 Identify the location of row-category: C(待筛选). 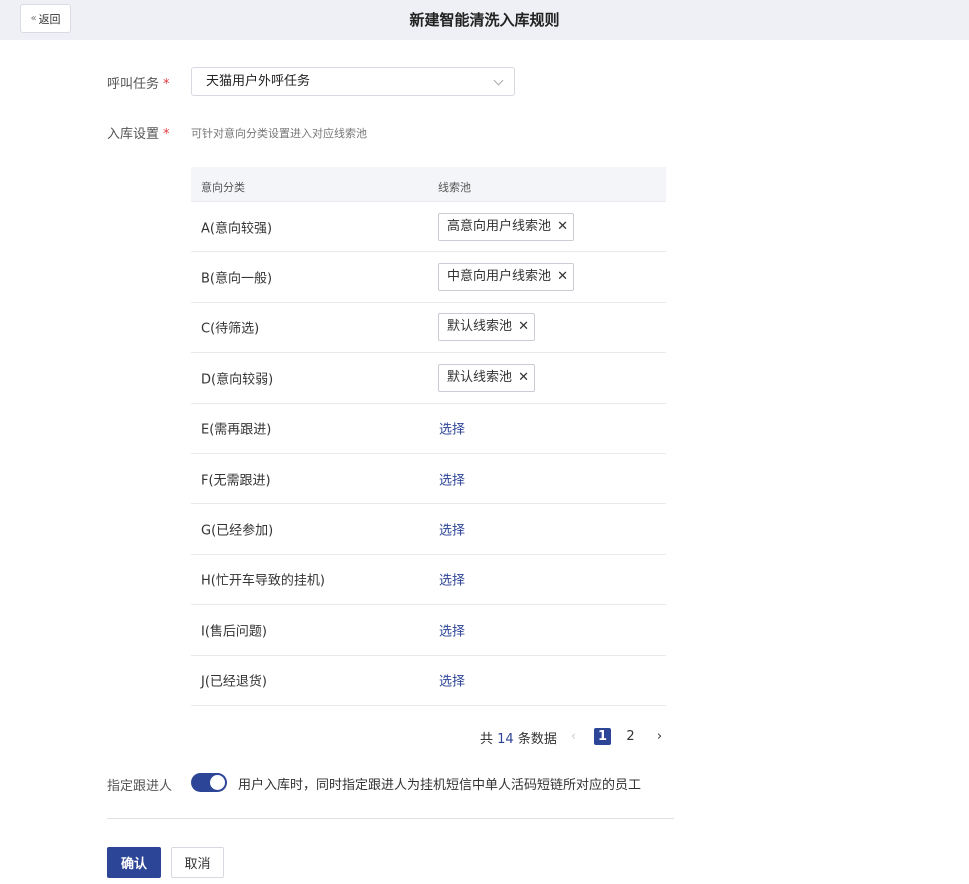
(230, 329).